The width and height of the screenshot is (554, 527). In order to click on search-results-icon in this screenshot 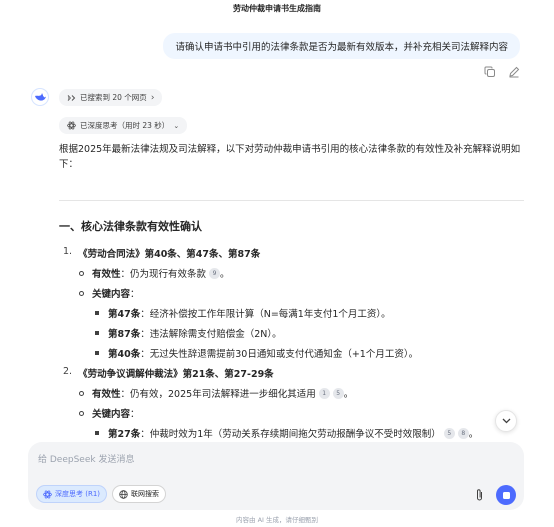, I will do `click(71, 97)`.